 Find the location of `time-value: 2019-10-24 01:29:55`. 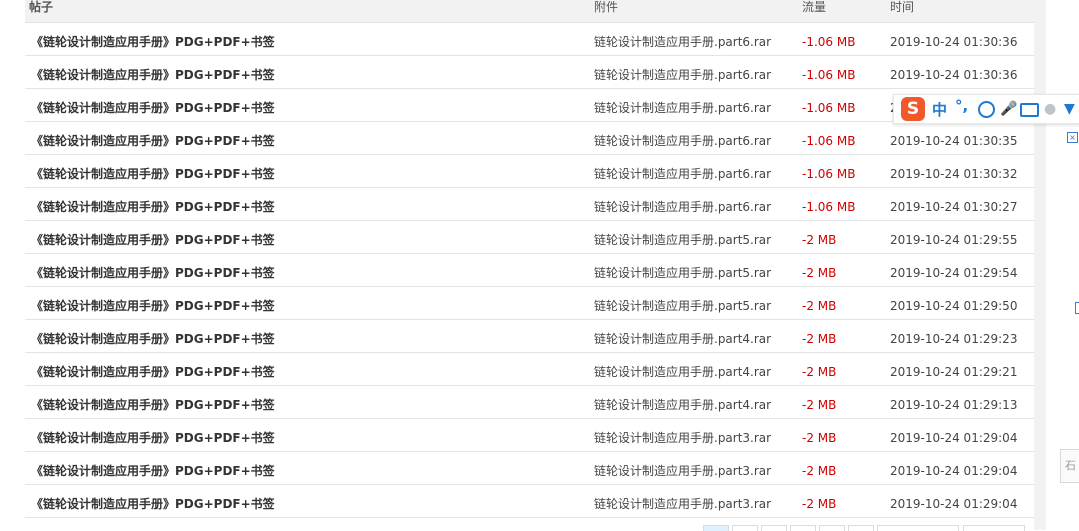

time-value: 2019-10-24 01:29:55 is located at coordinates (954, 240).